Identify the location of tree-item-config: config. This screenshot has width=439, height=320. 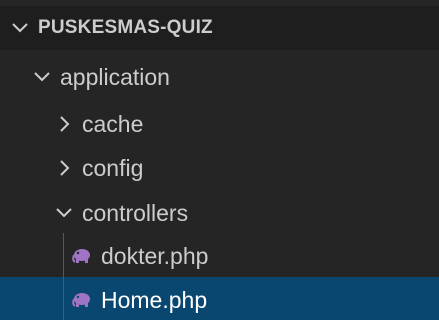
(219, 168).